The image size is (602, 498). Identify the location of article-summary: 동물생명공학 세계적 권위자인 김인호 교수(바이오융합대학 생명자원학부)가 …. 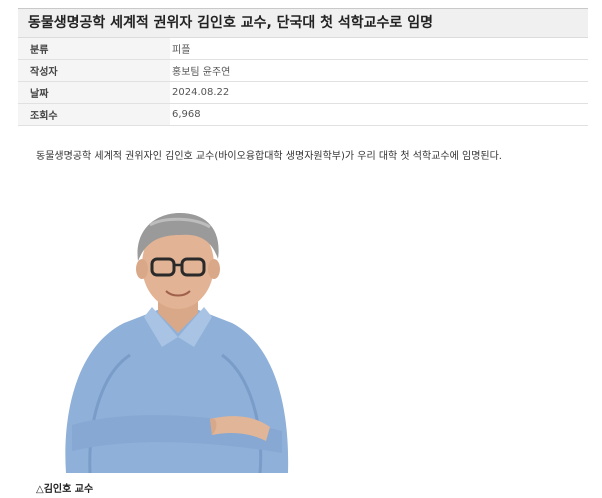
(269, 156).